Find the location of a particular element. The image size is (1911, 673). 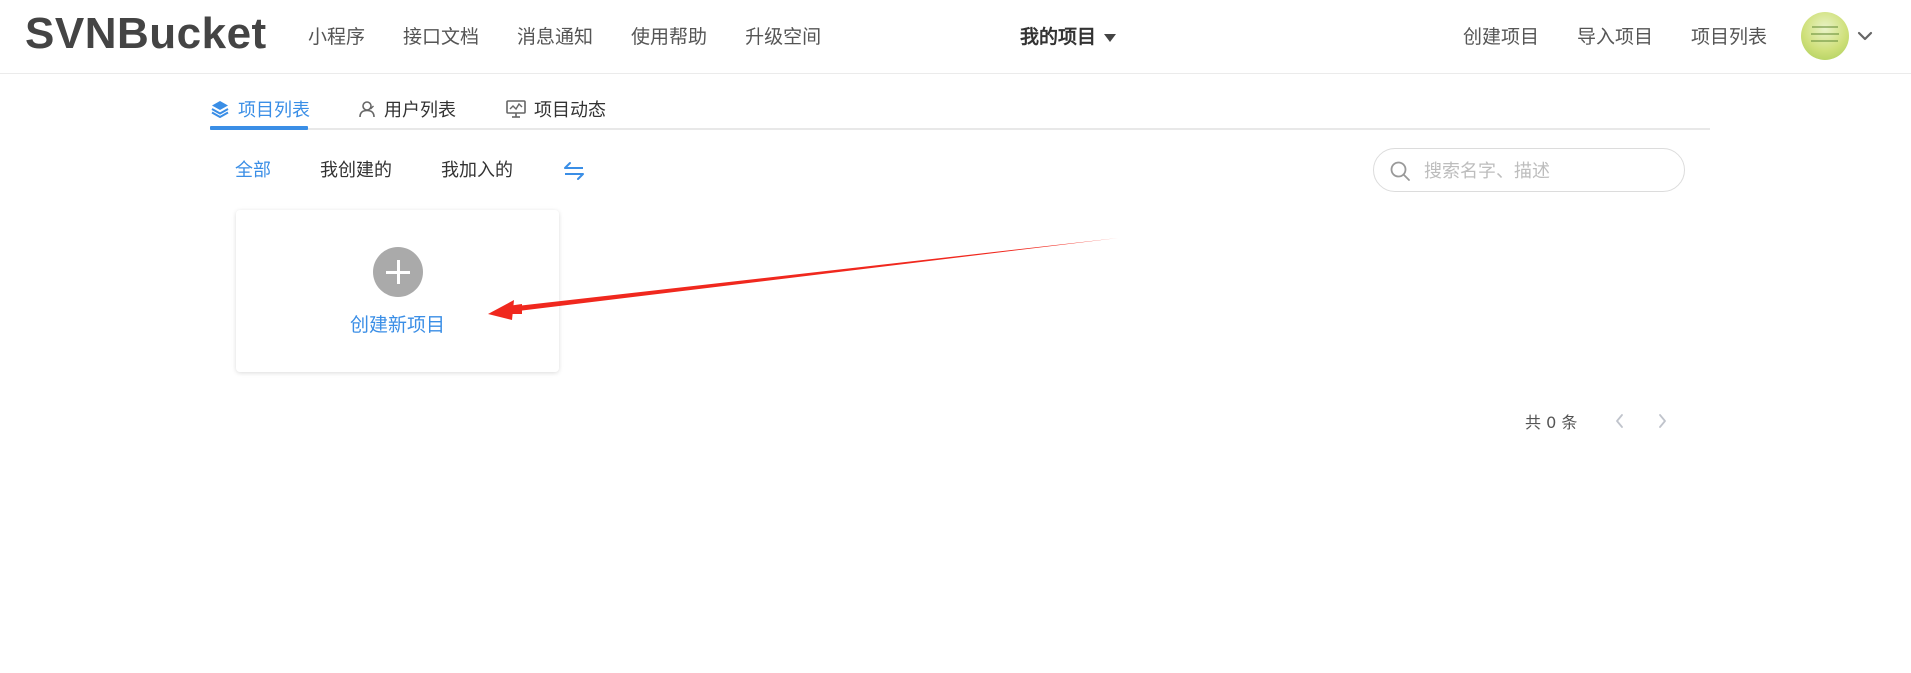

chevron-right-icon is located at coordinates (1663, 421).